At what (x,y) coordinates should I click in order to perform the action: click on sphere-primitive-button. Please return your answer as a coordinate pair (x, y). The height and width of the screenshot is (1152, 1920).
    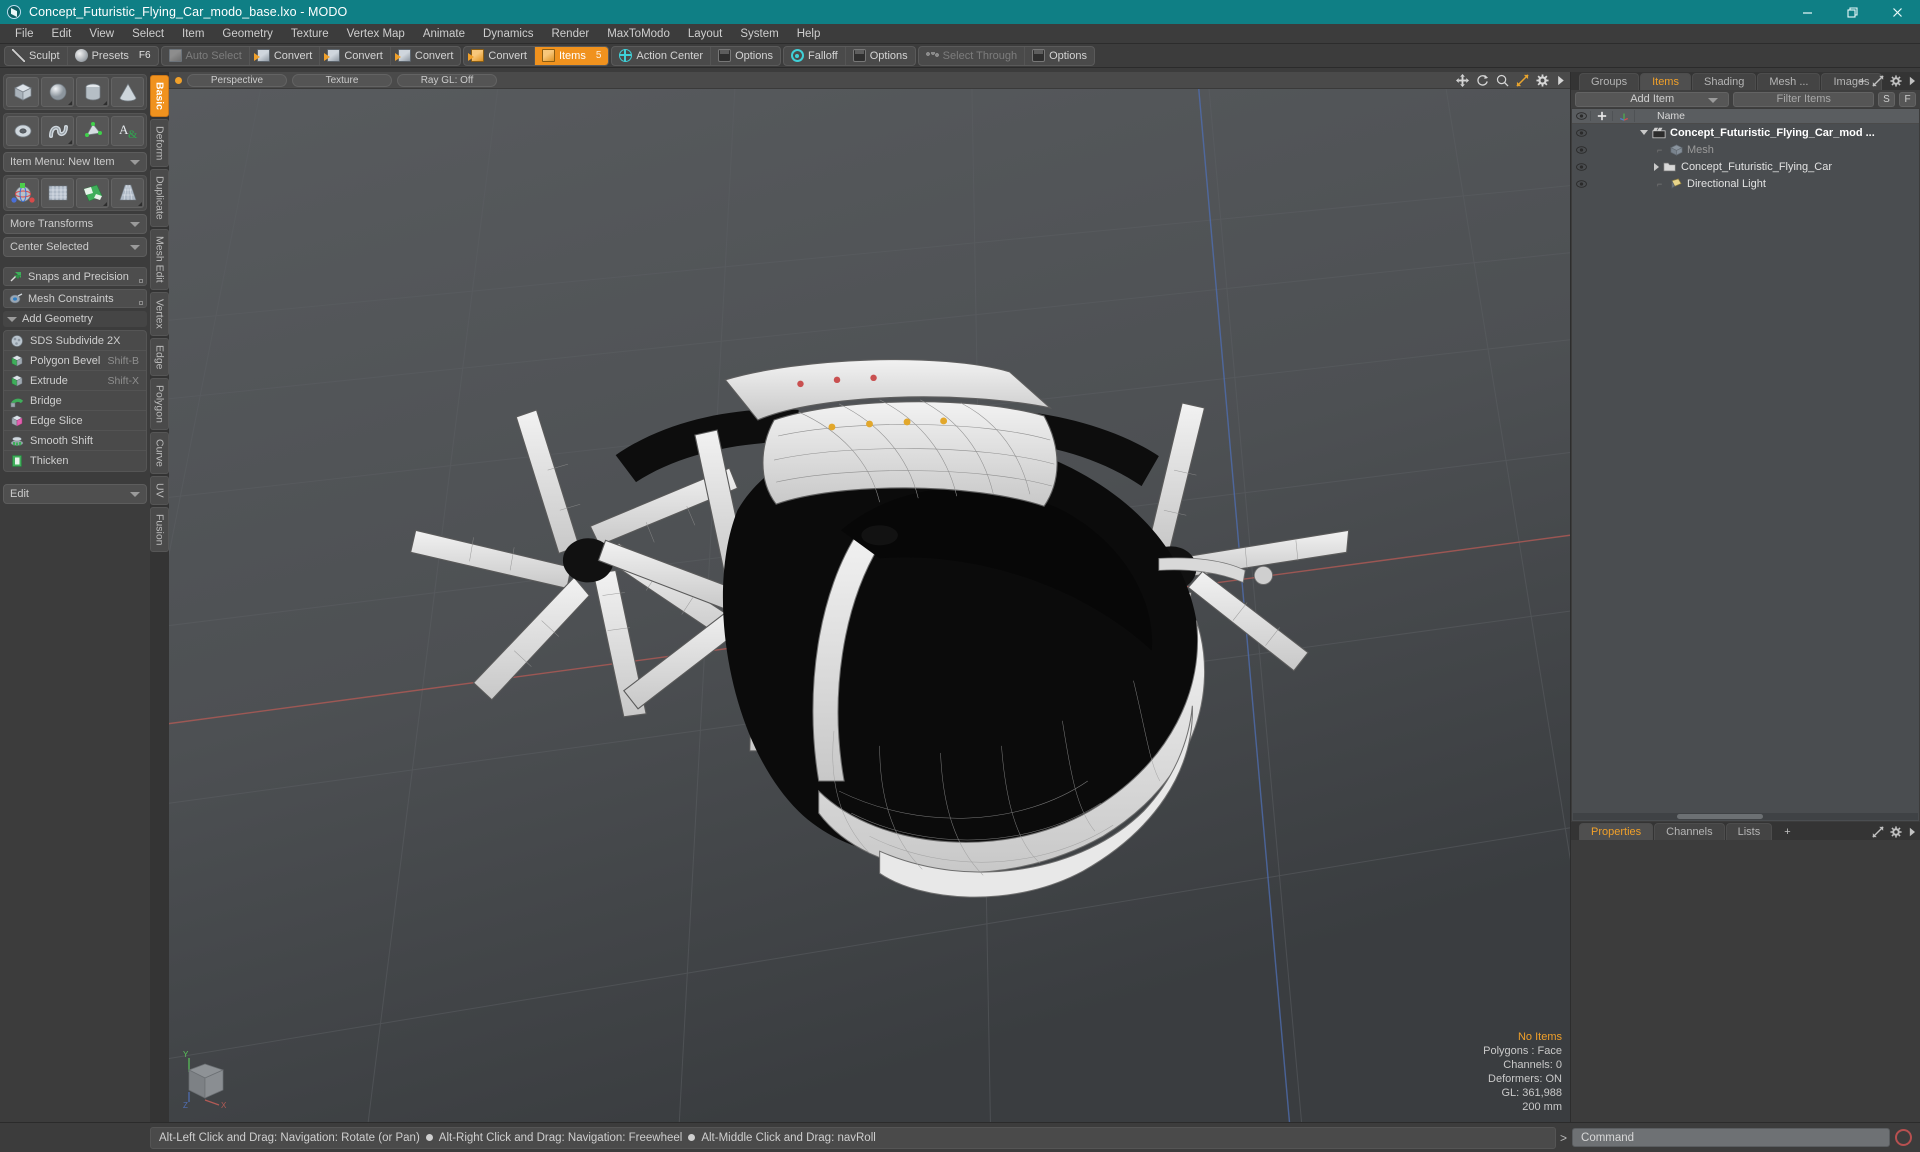
    Looking at the image, I should click on (57, 92).